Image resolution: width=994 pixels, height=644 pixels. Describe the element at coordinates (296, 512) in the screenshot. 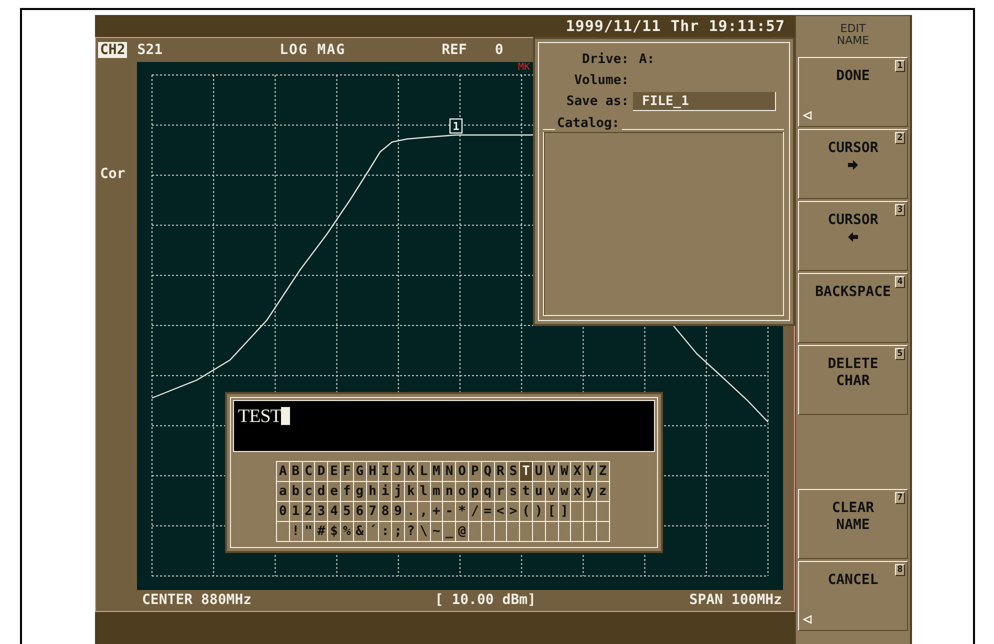

I see `character-key: 1` at that location.